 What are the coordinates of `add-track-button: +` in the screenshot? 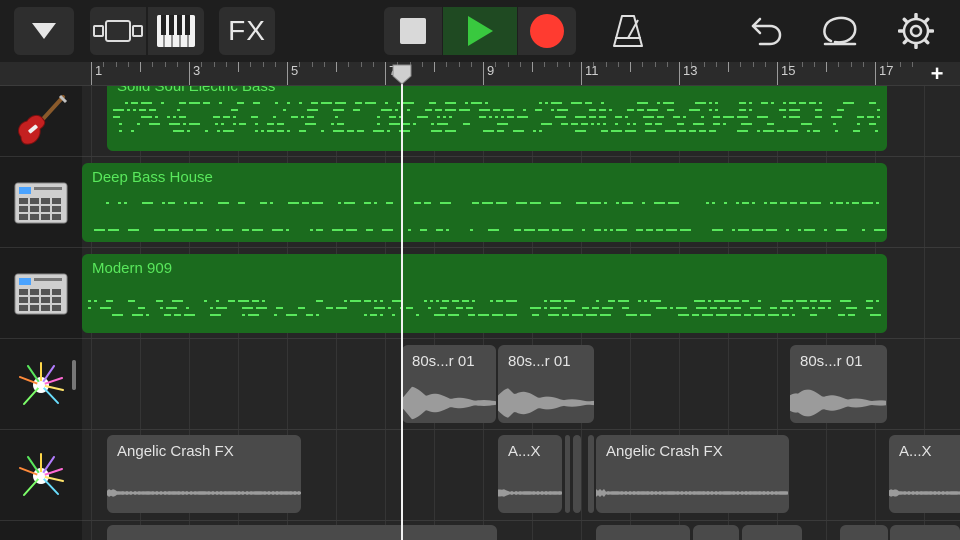 It's located at (937, 74).